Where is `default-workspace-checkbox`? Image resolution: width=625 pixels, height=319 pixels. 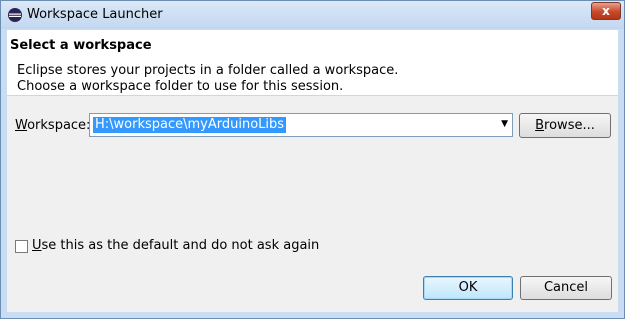
default-workspace-checkbox is located at coordinates (21, 246).